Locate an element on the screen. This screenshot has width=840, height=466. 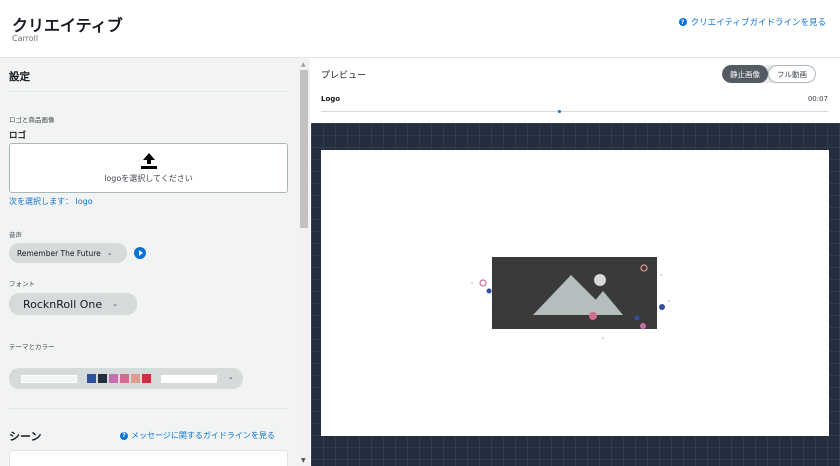
upload-prompt: logoを選択してください is located at coordinates (148, 178).